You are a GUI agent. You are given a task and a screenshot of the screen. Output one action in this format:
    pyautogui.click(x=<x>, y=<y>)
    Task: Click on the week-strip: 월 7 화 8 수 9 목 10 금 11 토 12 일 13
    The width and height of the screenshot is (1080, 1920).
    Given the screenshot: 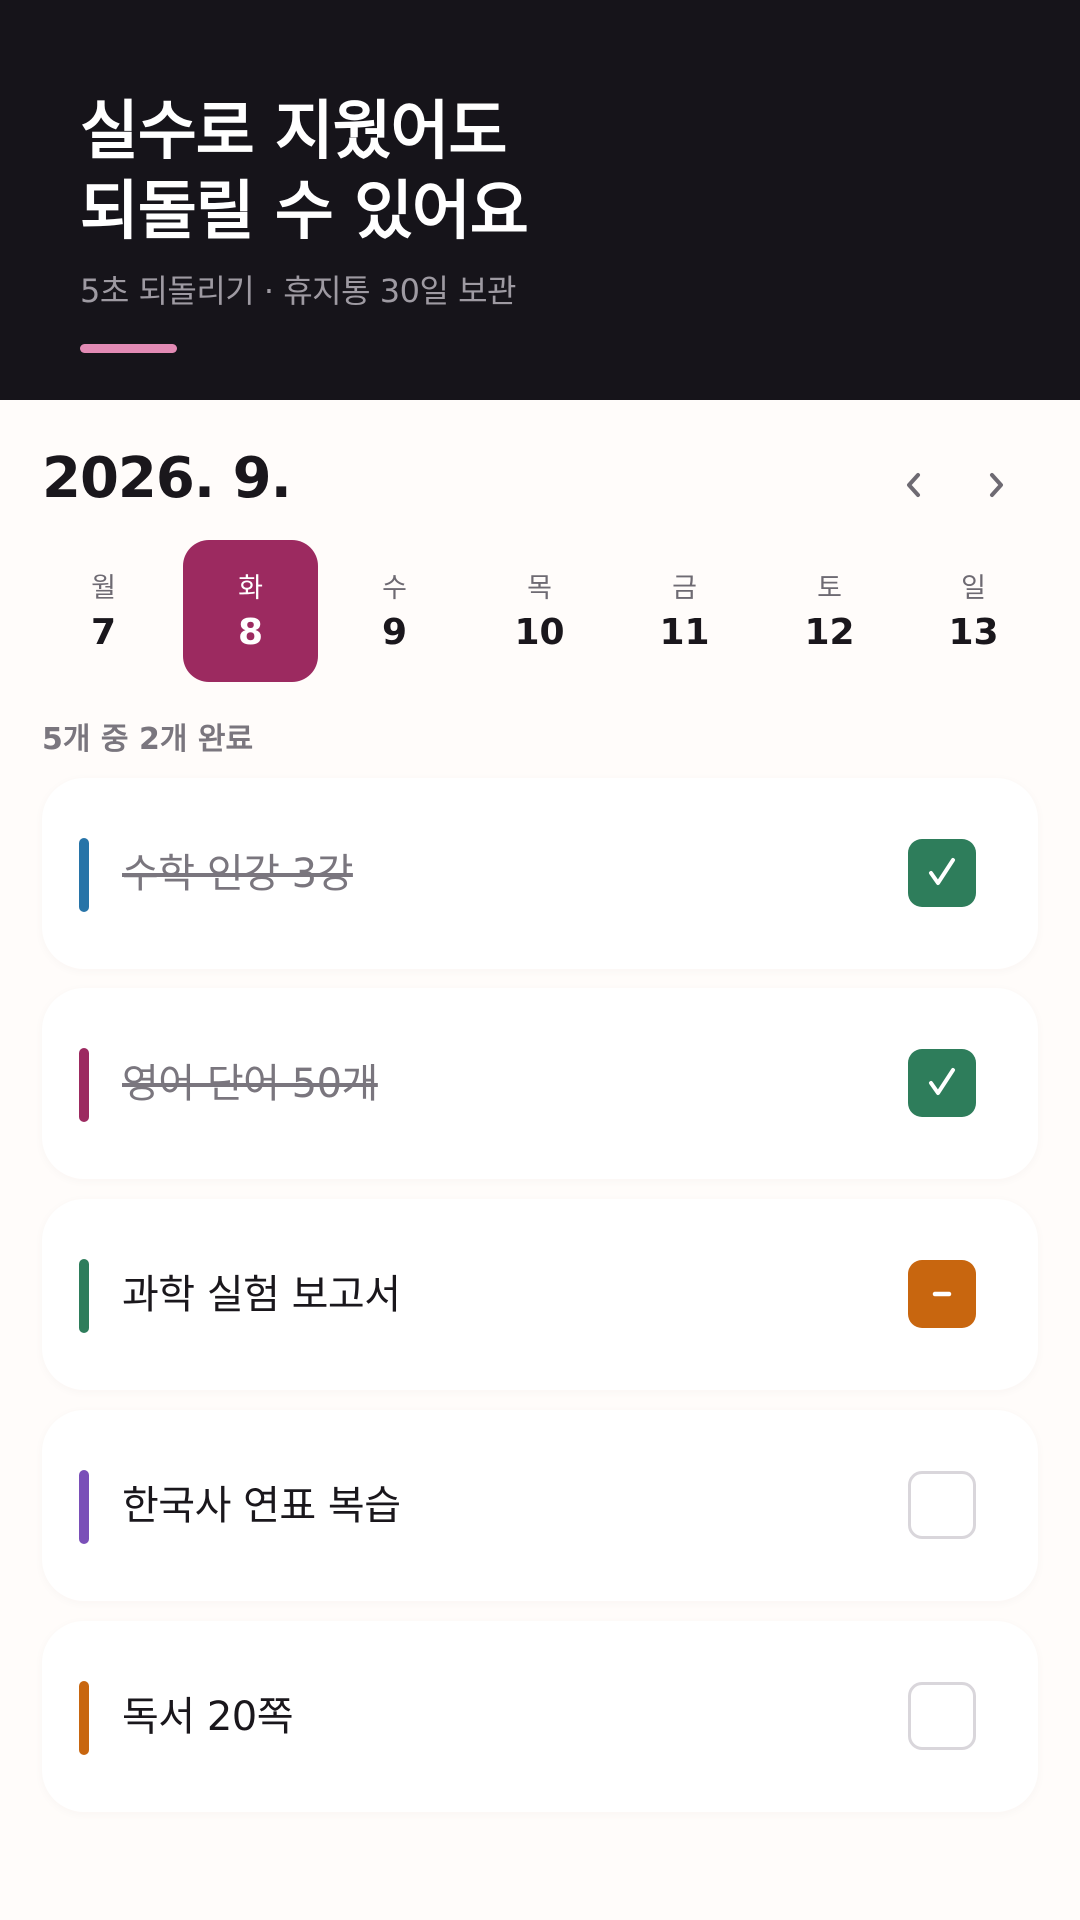 What is the action you would take?
    pyautogui.click(x=541, y=612)
    